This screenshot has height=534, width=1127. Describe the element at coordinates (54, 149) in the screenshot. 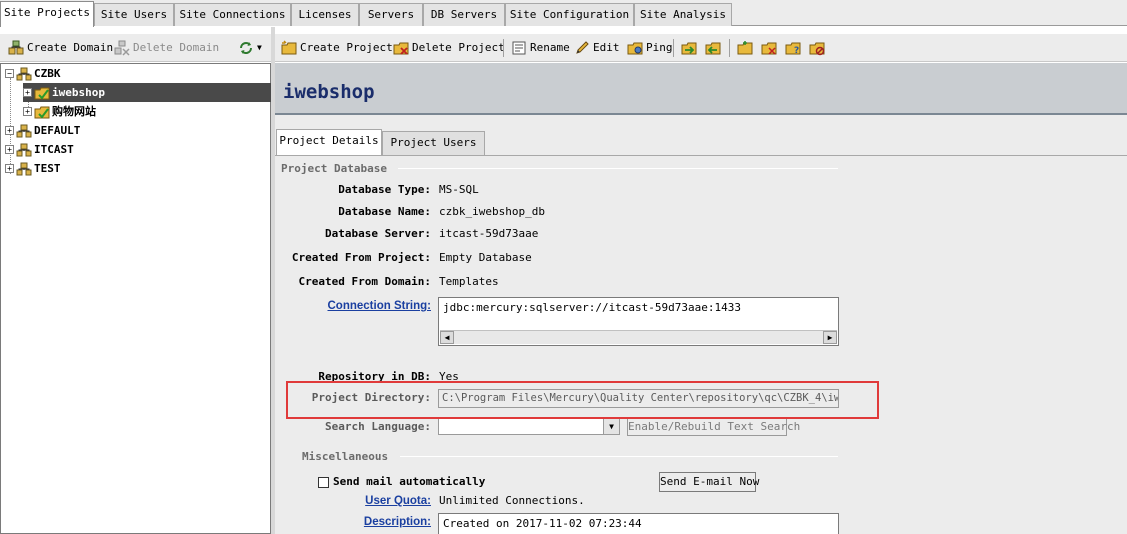

I see `tree-label: ITCAST` at that location.